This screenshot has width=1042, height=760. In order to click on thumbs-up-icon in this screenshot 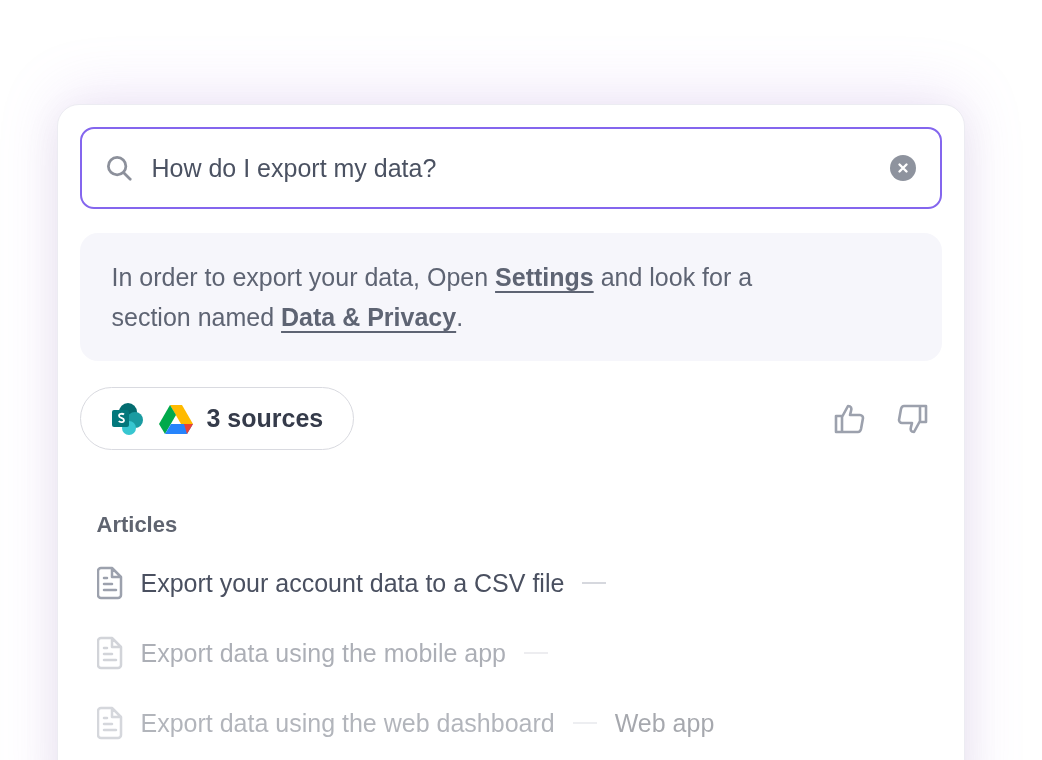, I will do `click(849, 418)`.